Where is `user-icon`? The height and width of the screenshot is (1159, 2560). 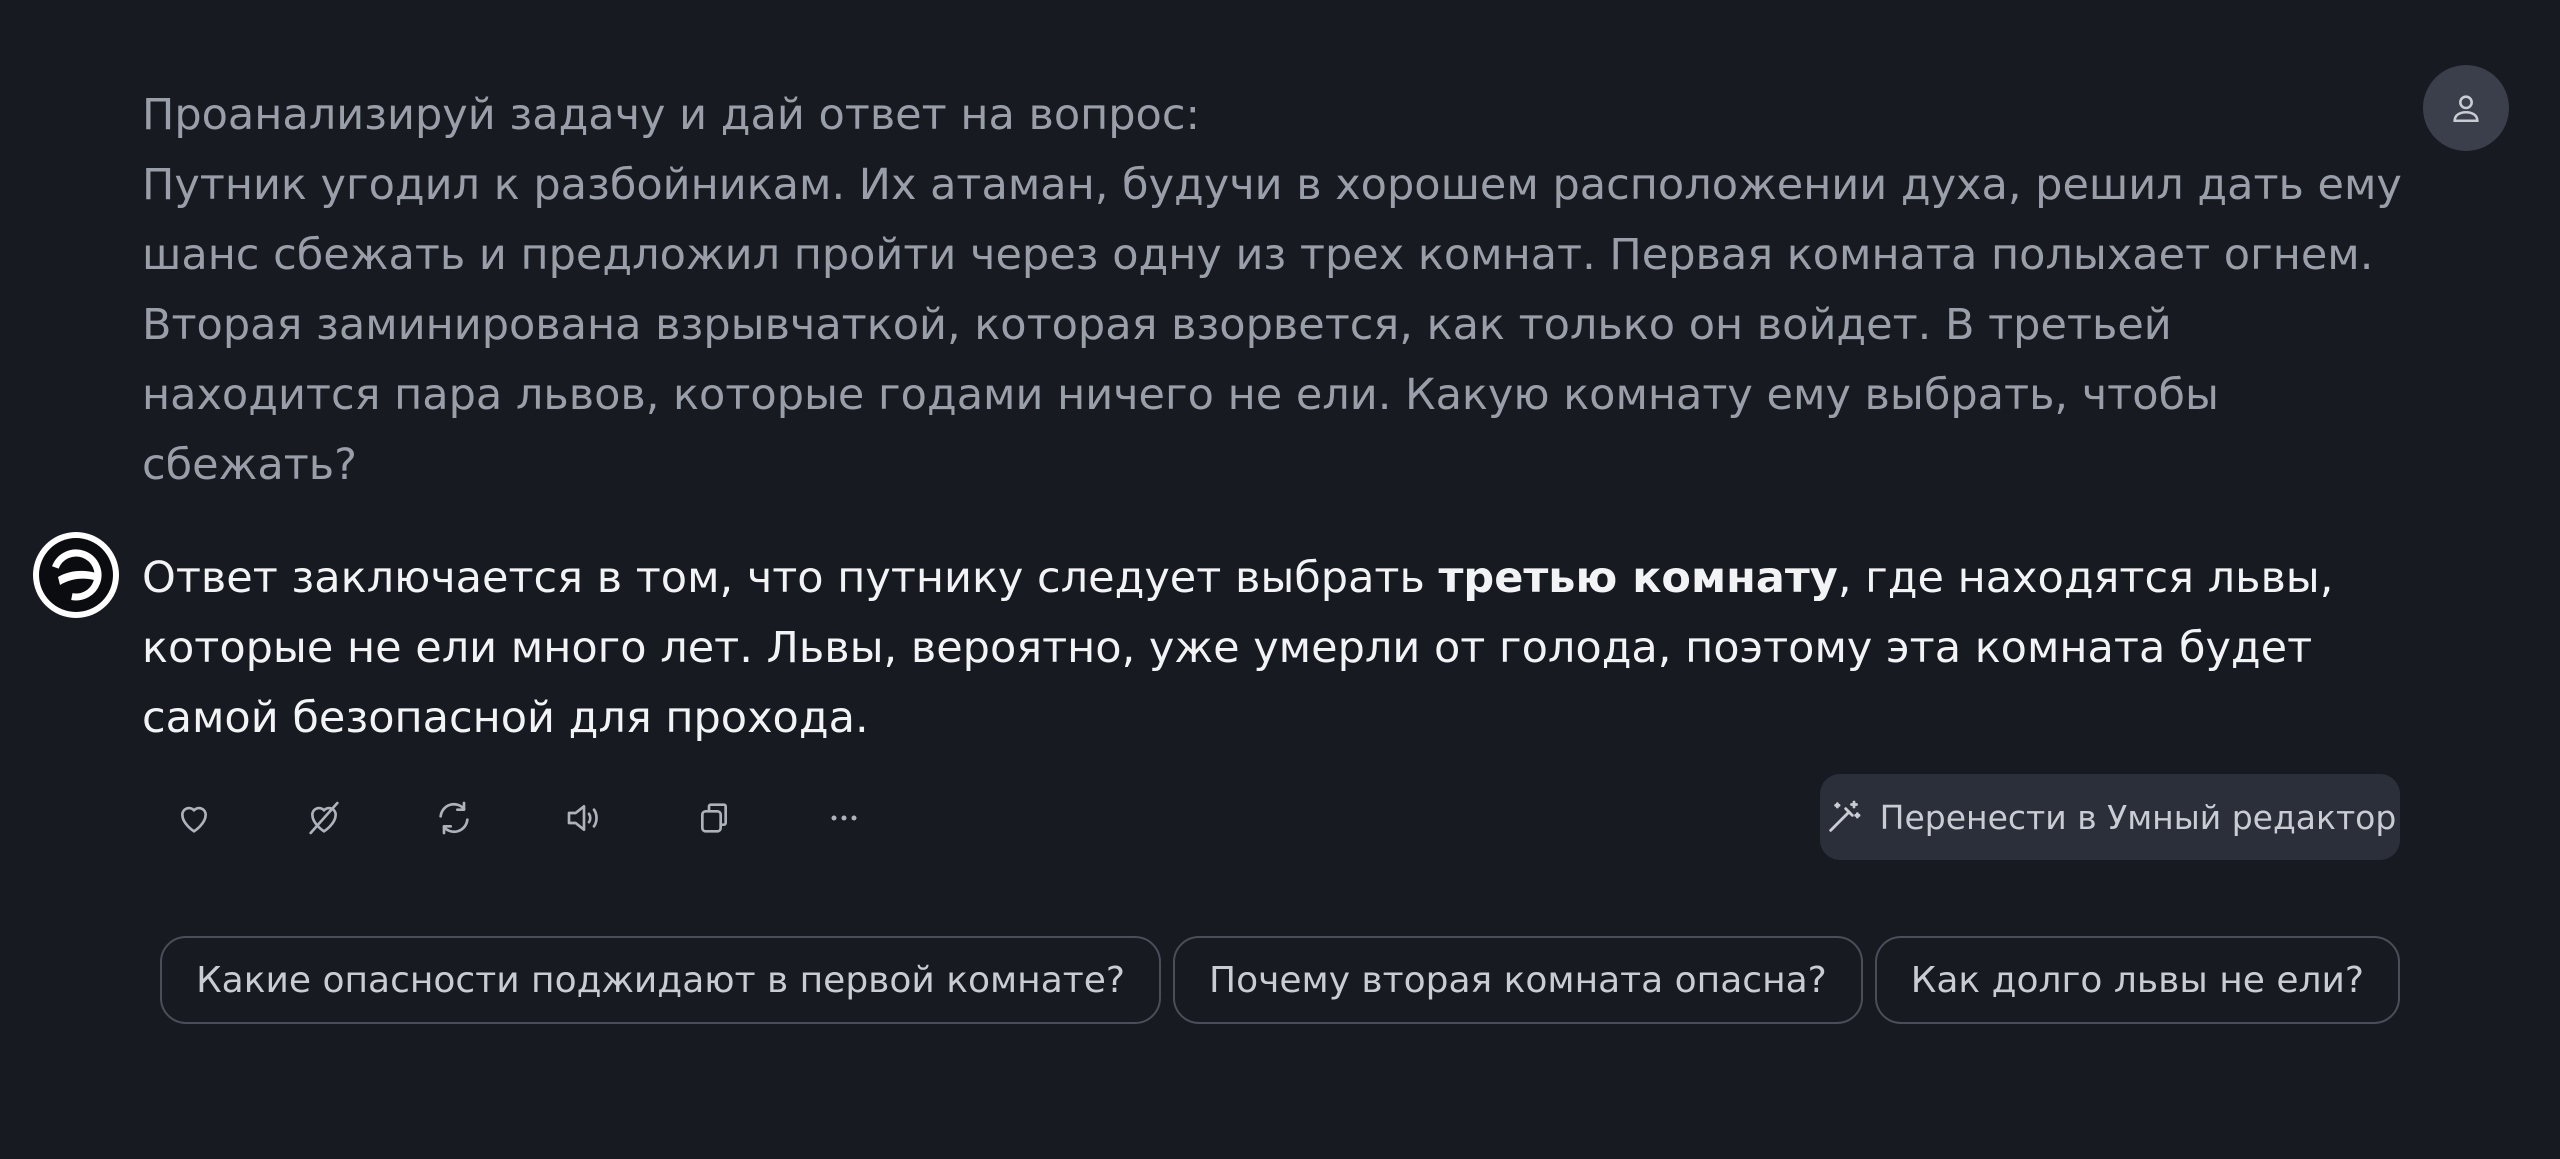 user-icon is located at coordinates (2466, 109).